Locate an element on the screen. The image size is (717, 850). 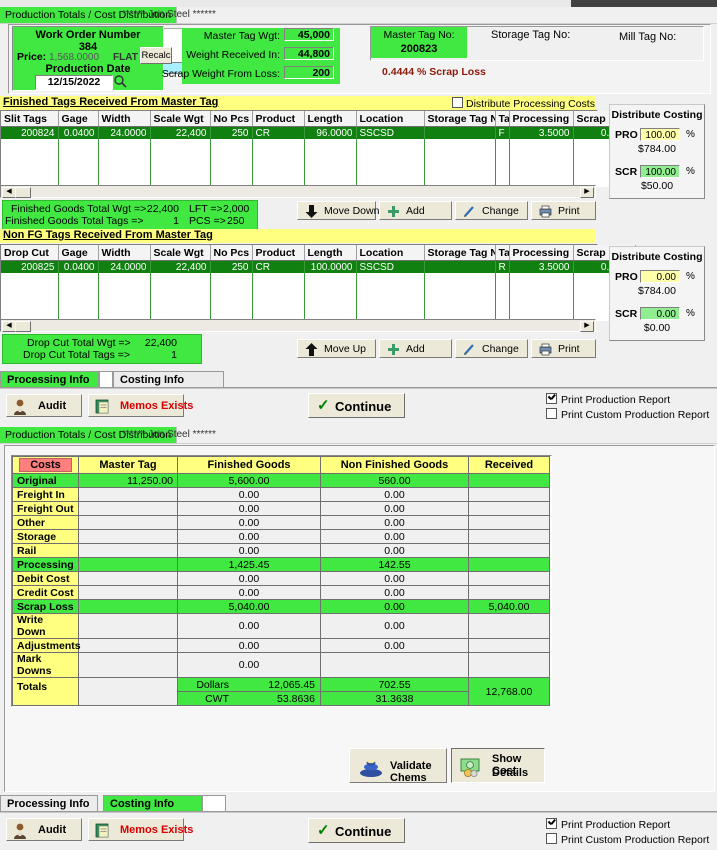
cost-row: Processing 1,425.45 142.55 is located at coordinates (281, 564).